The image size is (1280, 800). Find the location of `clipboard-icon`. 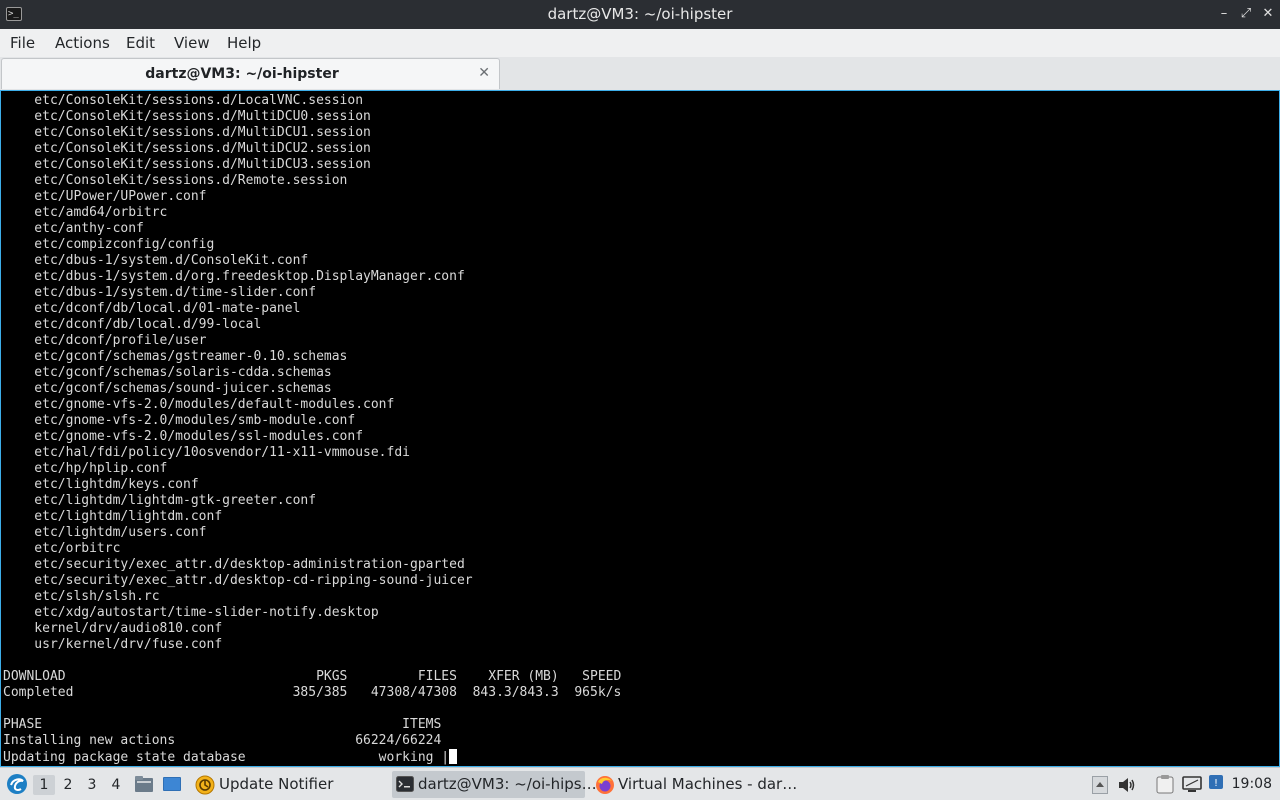

clipboard-icon is located at coordinates (1165, 784).